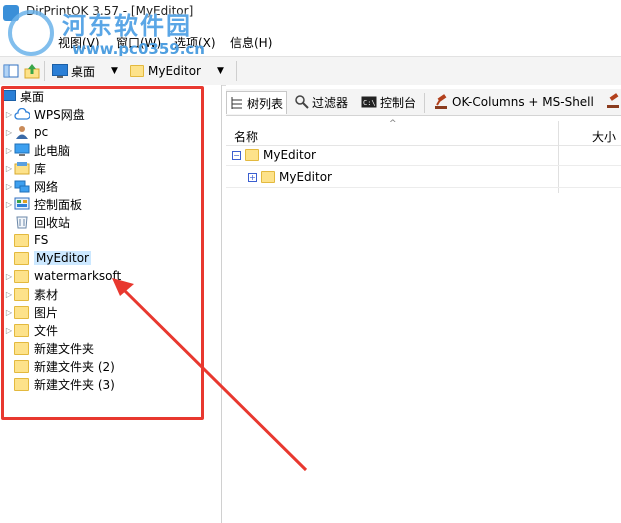 The width and height of the screenshot is (621, 523). I want to click on app-logo-icon, so click(11, 13).